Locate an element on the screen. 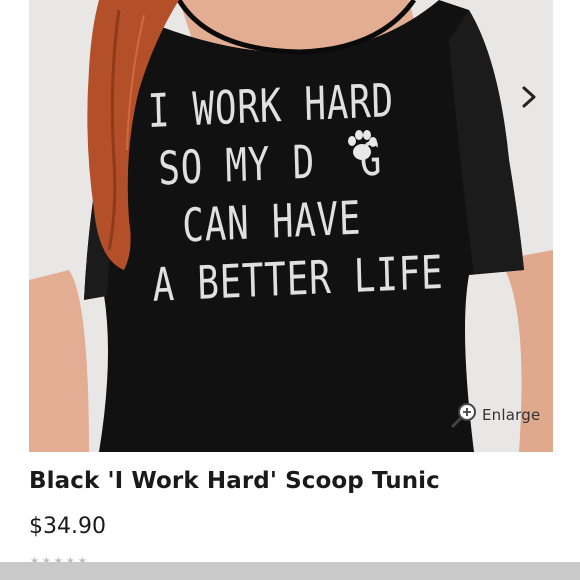 The height and width of the screenshot is (580, 580). shirt-print-line: A BETTER LIFE is located at coordinates (298, 278).